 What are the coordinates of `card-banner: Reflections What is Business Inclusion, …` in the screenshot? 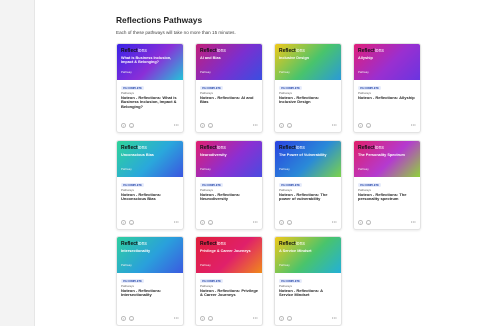 It's located at (150, 62).